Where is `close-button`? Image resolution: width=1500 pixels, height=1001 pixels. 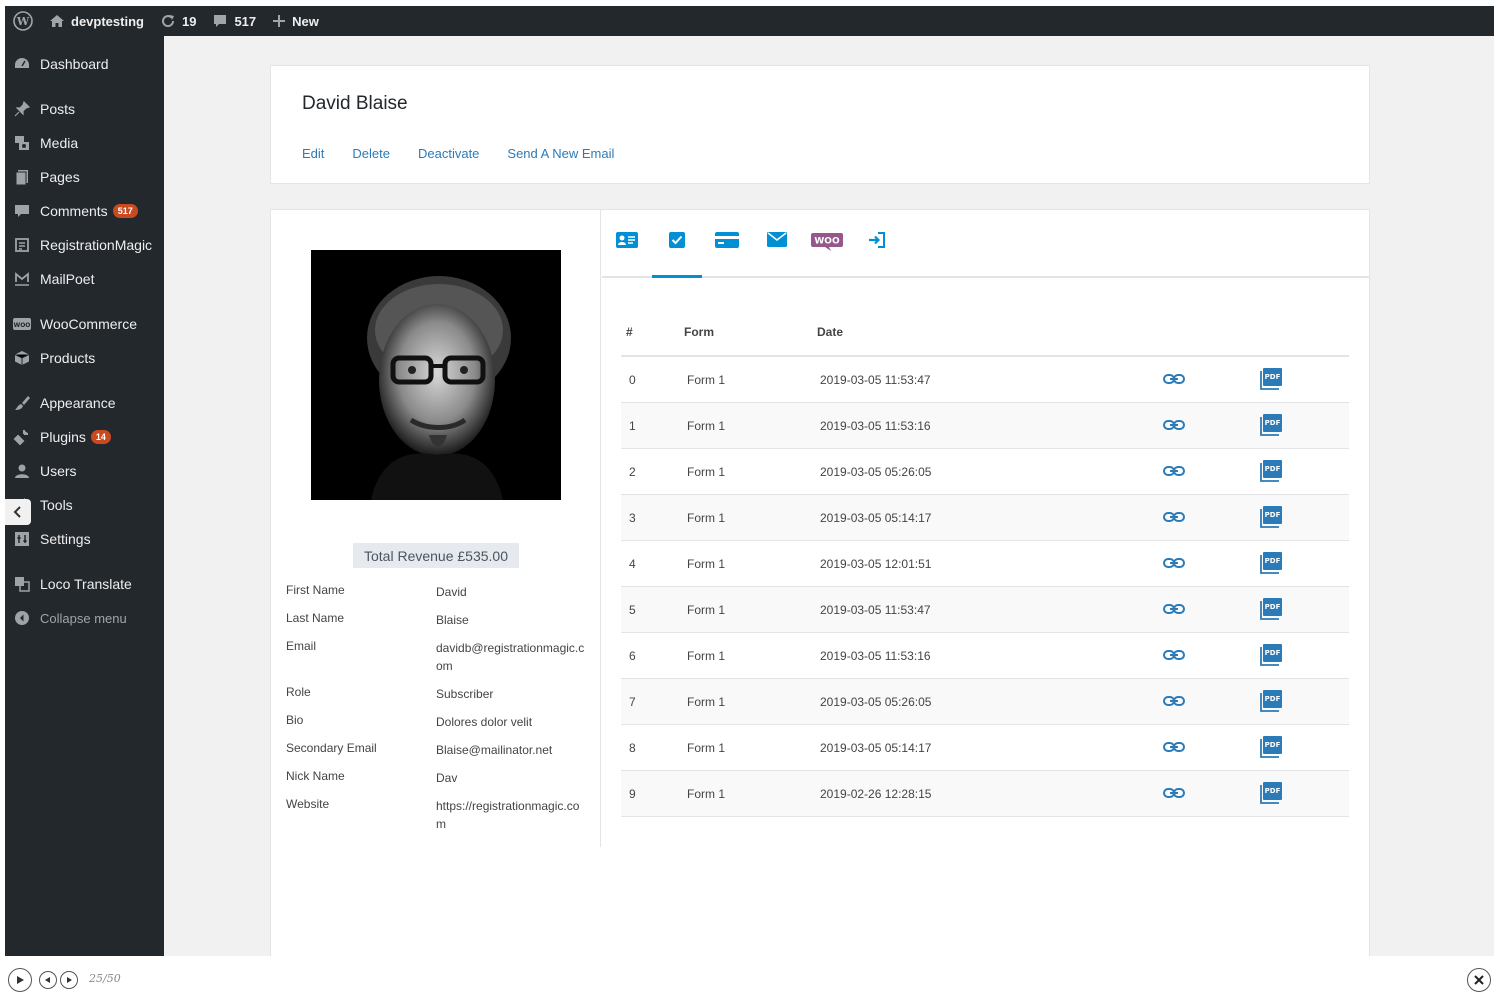 close-button is located at coordinates (1479, 980).